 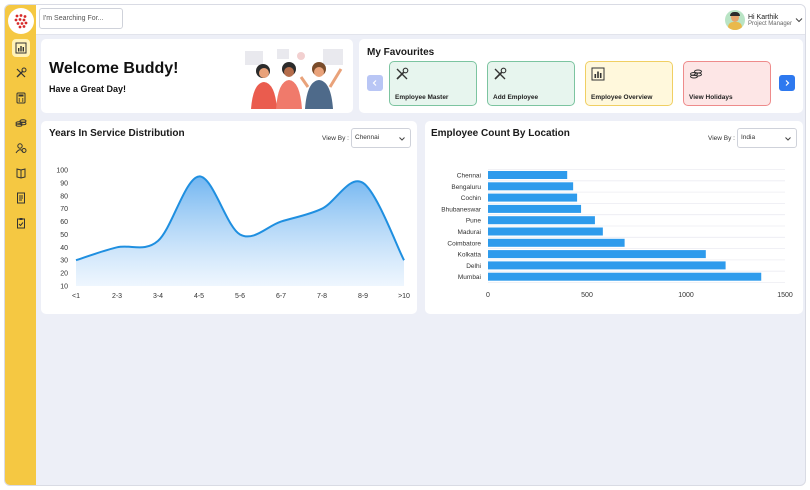 I want to click on people-icon, so click(x=21, y=148).